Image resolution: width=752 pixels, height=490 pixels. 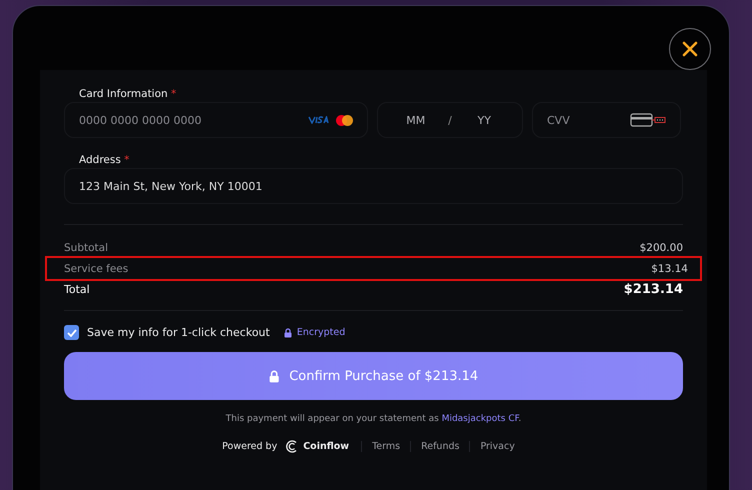 What do you see at coordinates (385, 446) in the screenshot?
I see `footer-link: Terms` at bounding box center [385, 446].